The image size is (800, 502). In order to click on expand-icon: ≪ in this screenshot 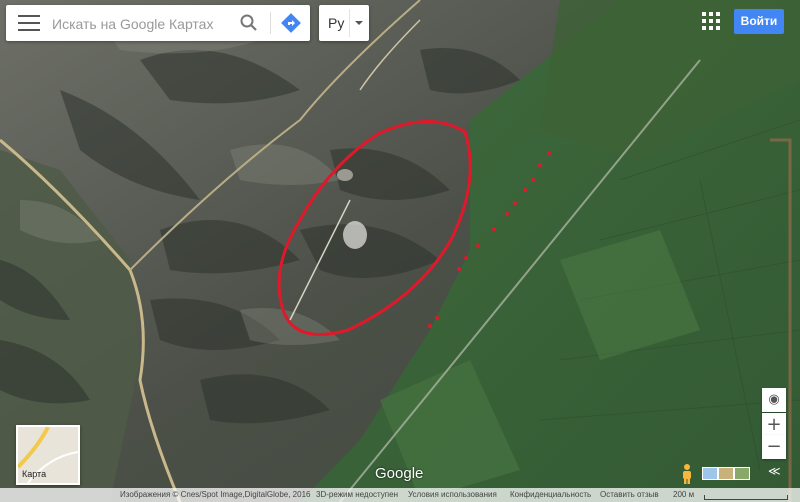, I will do `click(774, 471)`.